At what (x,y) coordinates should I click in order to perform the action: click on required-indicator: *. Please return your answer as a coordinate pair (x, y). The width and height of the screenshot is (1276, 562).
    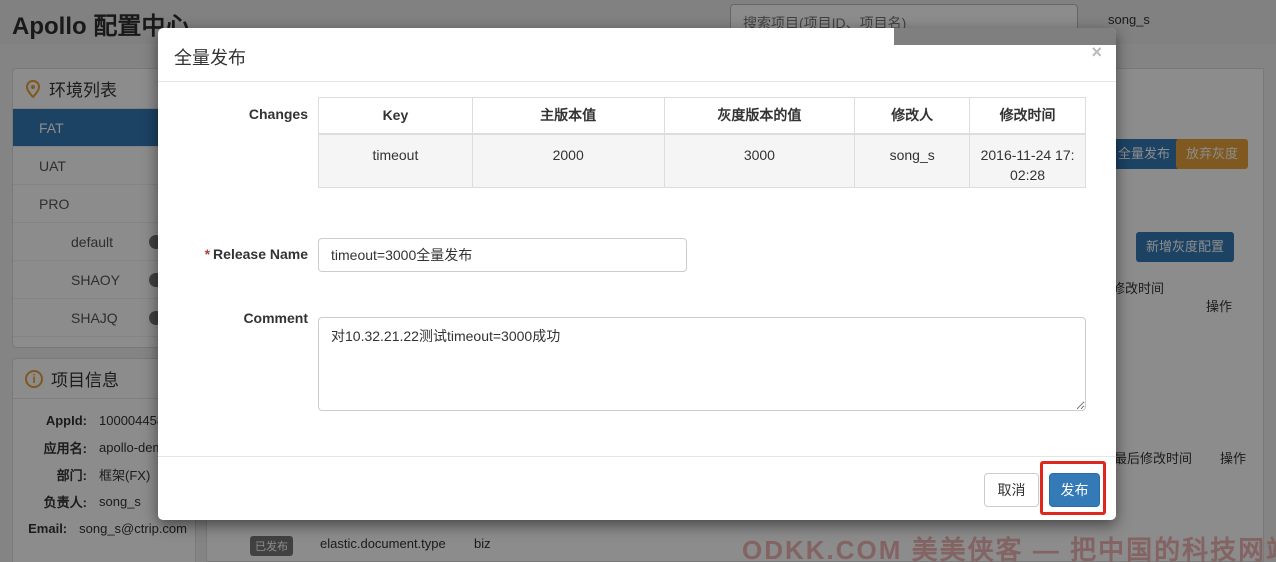
    Looking at the image, I should click on (207, 254).